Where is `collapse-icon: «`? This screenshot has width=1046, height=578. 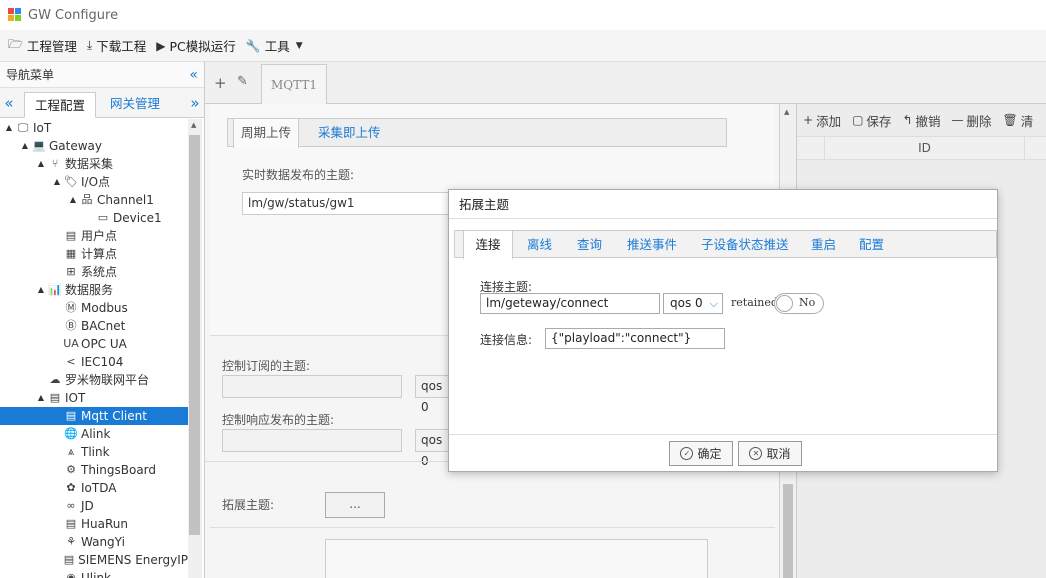
collapse-icon: « is located at coordinates (193, 75).